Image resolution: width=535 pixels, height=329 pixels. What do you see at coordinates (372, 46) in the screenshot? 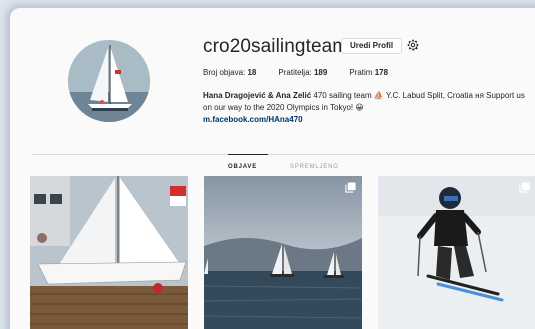
I see `edit-profile-button: Uredi Profil` at bounding box center [372, 46].